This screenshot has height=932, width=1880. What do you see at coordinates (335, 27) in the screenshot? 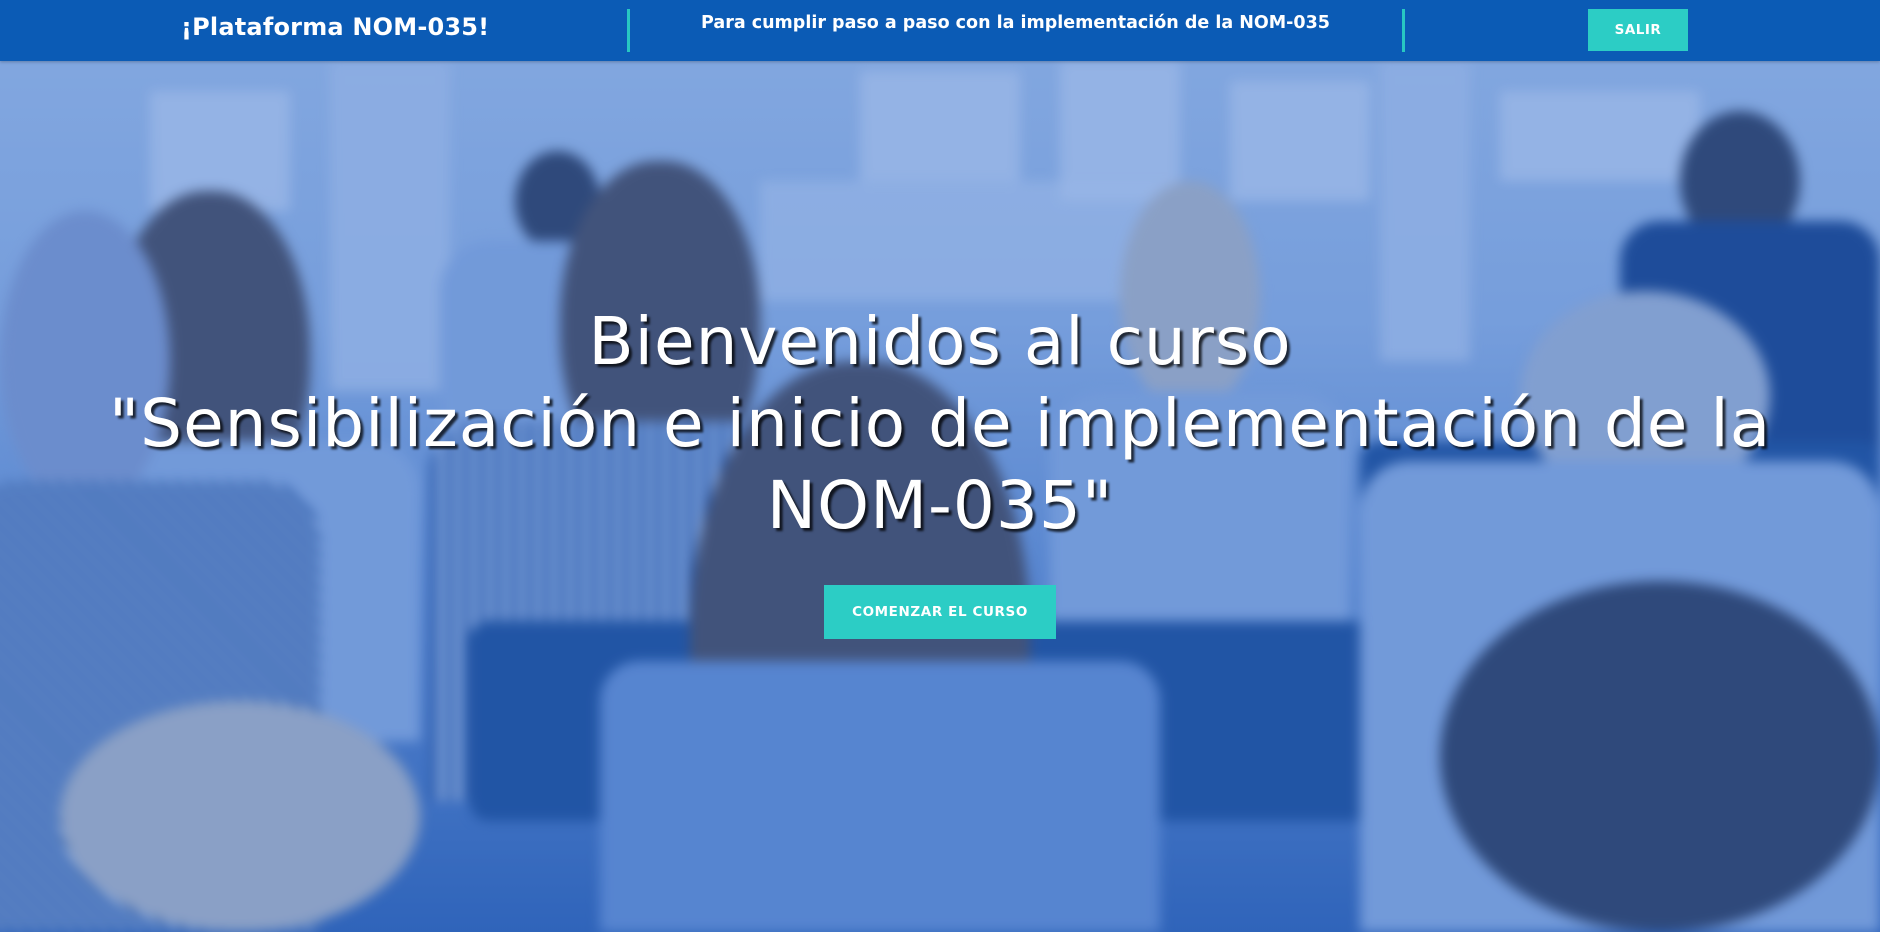
I see `brand-title: ¡Plataforma NOM-035!` at bounding box center [335, 27].